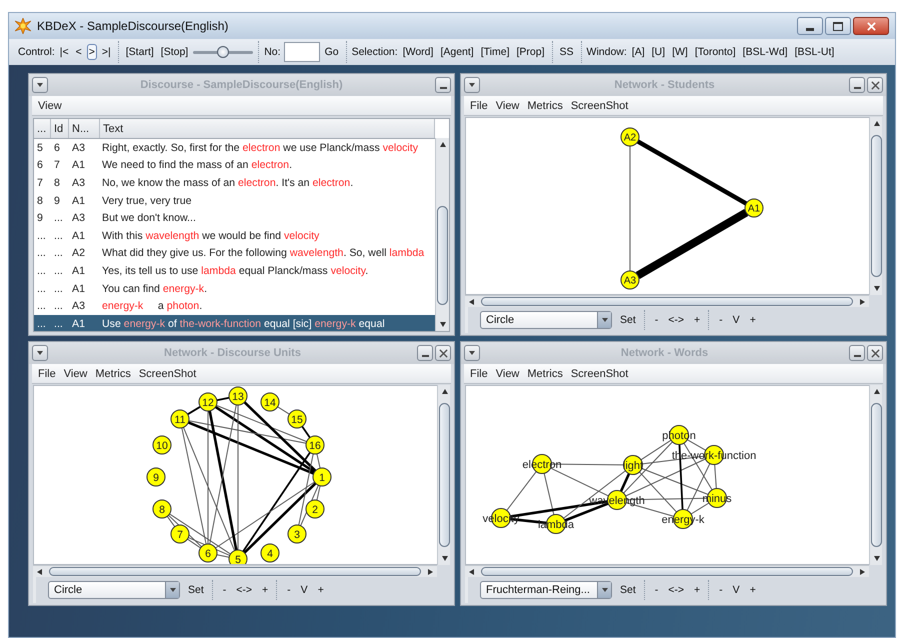  I want to click on height-button: +, so click(321, 590).